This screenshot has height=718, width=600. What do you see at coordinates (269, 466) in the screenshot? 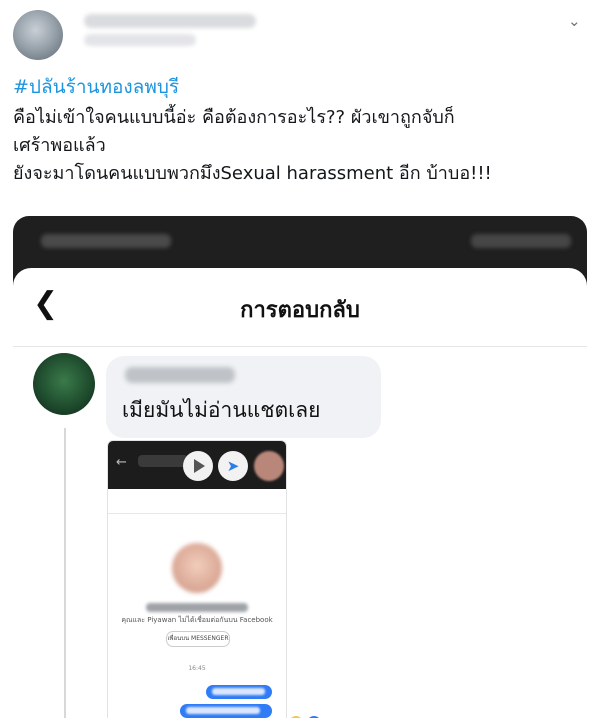
I see `avatar-blurred` at bounding box center [269, 466].